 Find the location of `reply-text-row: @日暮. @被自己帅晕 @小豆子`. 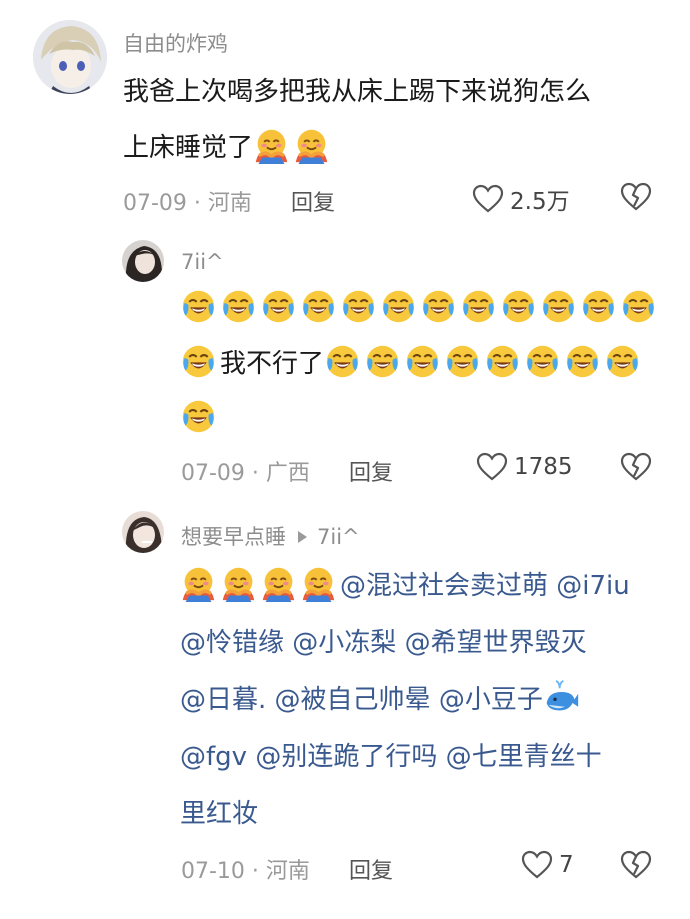

reply-text-row: @日暮. @被自己帅晕 @小豆子 is located at coordinates (381, 700).